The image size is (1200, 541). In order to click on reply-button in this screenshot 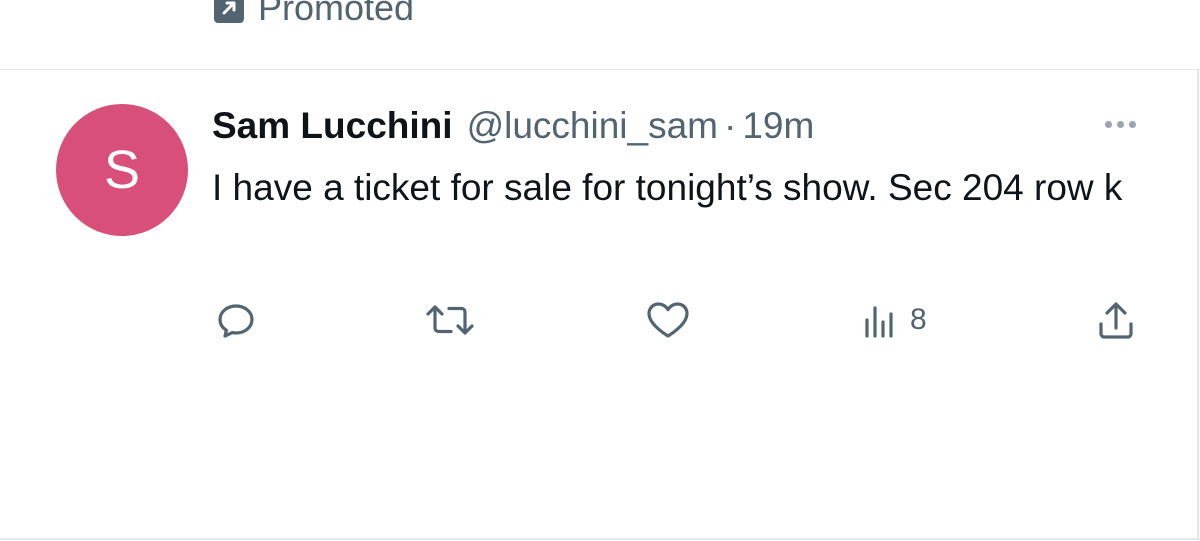, I will do `click(236, 320)`.